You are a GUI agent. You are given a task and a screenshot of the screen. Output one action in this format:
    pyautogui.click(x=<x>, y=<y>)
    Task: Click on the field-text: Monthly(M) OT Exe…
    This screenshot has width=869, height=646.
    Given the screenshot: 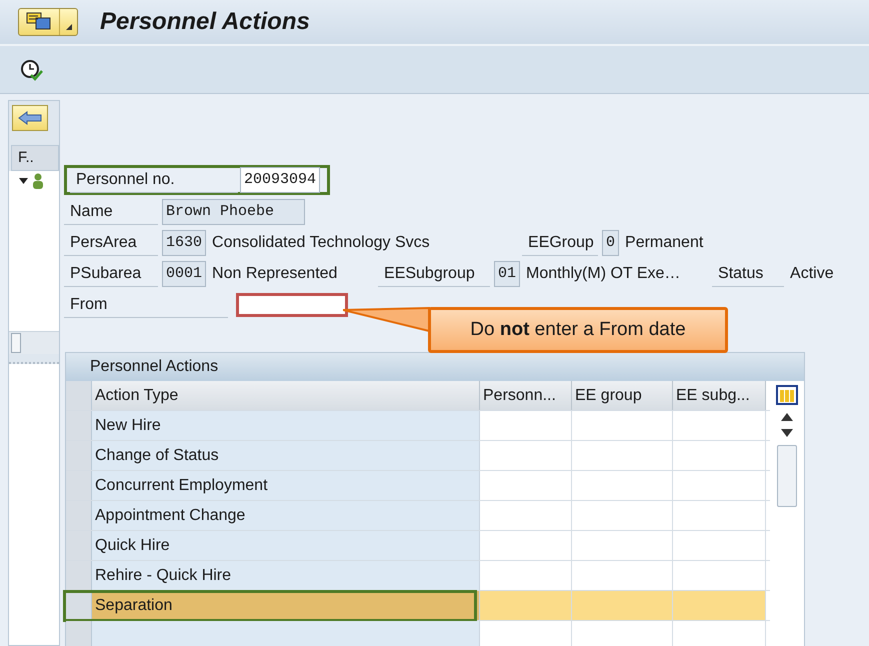 What is the action you would take?
    pyautogui.click(x=603, y=273)
    